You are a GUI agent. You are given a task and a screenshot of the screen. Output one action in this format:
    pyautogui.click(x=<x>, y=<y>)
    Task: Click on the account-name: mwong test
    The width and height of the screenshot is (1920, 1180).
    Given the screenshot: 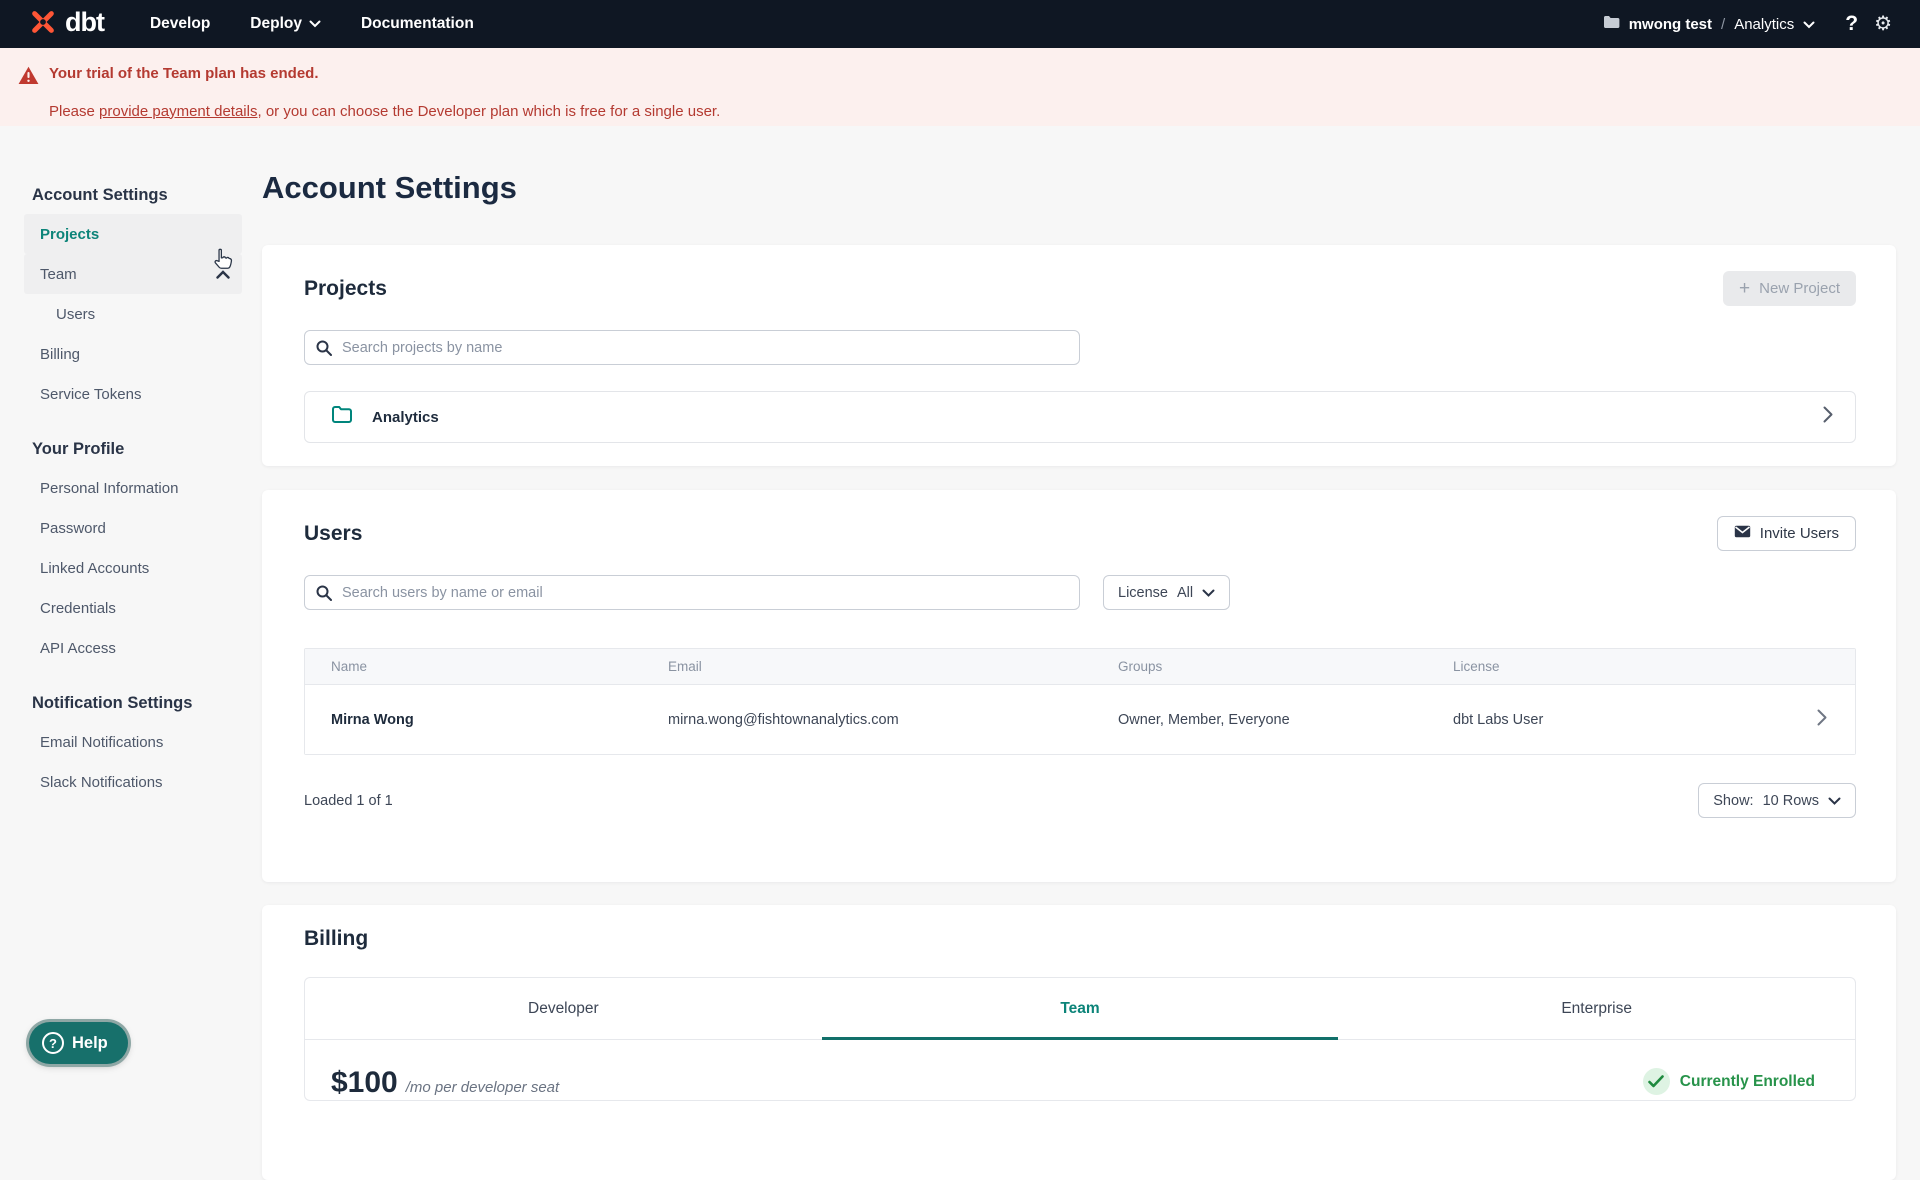 What is the action you would take?
    pyautogui.click(x=1670, y=24)
    